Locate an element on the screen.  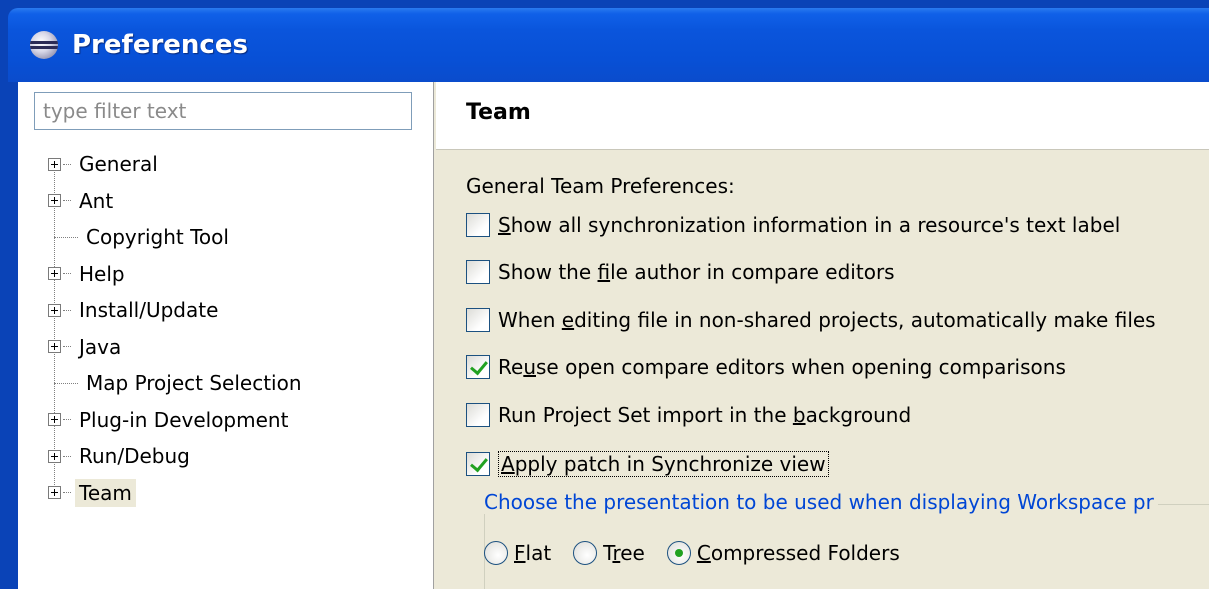
option-label: Show the file author in compare editors is located at coordinates (696, 272).